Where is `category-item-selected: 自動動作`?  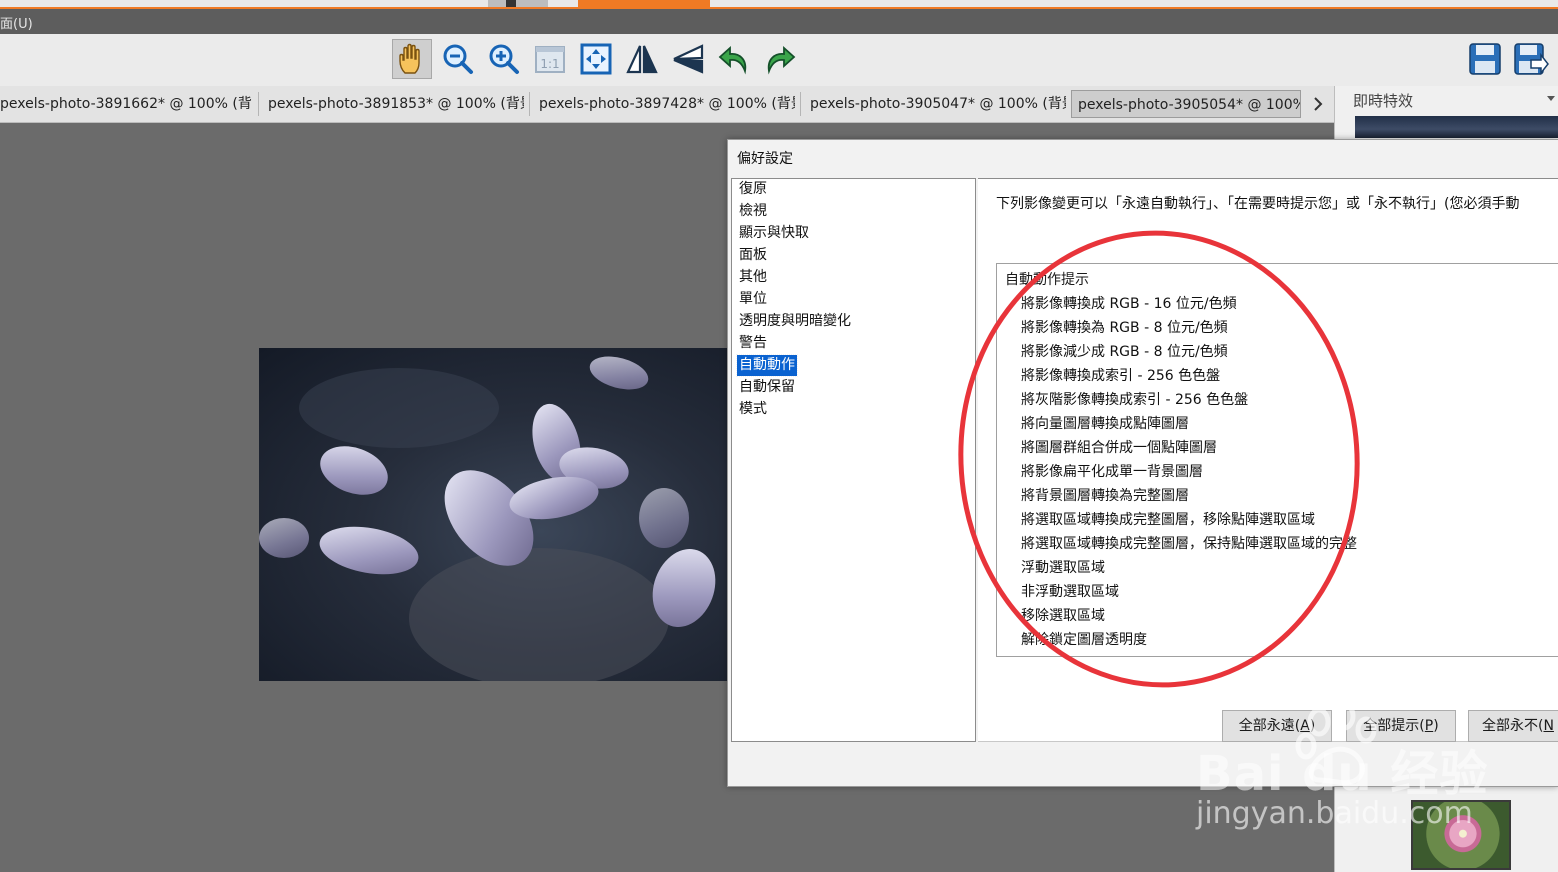 category-item-selected: 自動動作 is located at coordinates (767, 365).